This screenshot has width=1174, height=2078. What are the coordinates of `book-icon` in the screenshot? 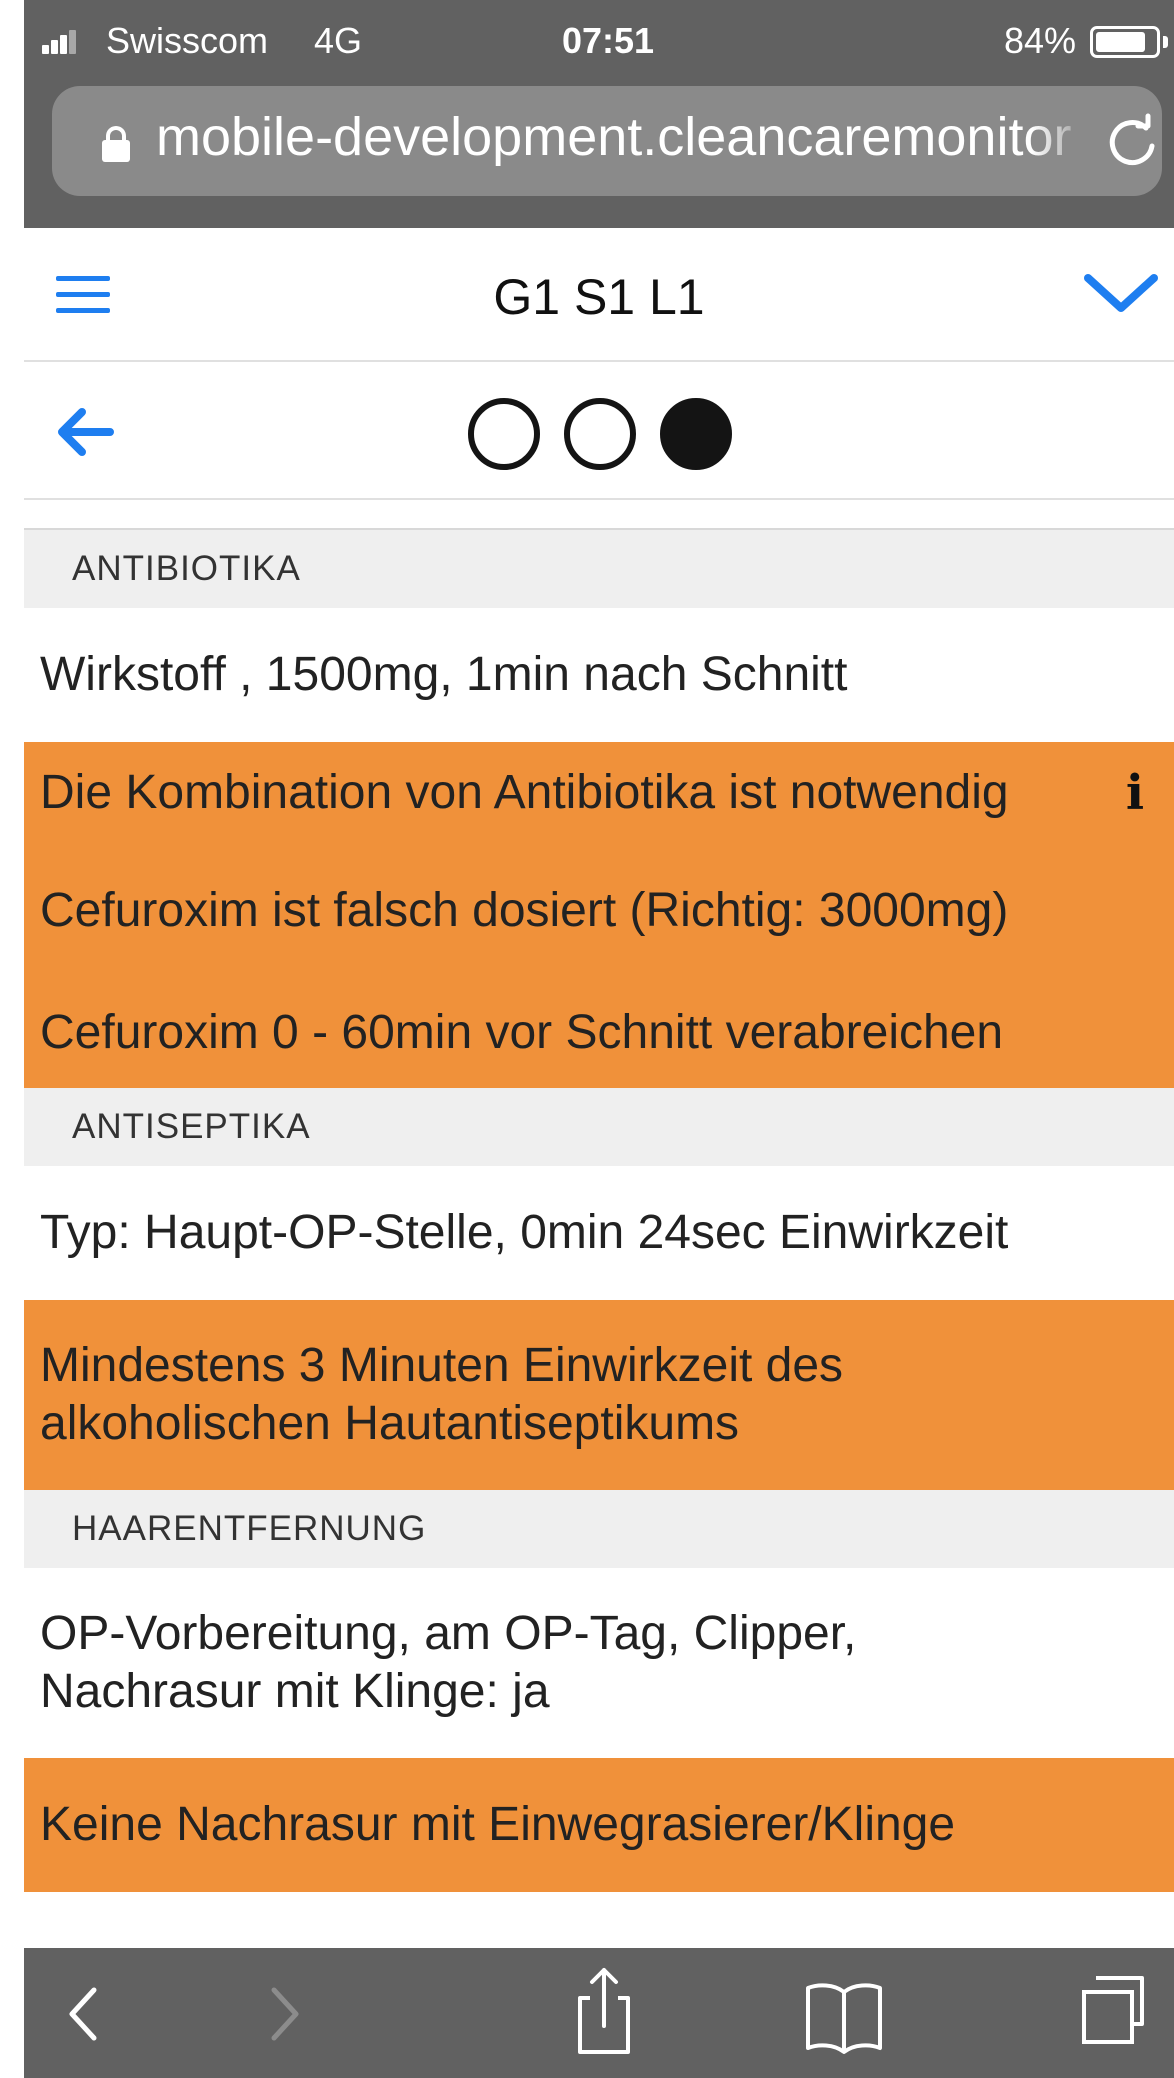 It's located at (844, 2013).